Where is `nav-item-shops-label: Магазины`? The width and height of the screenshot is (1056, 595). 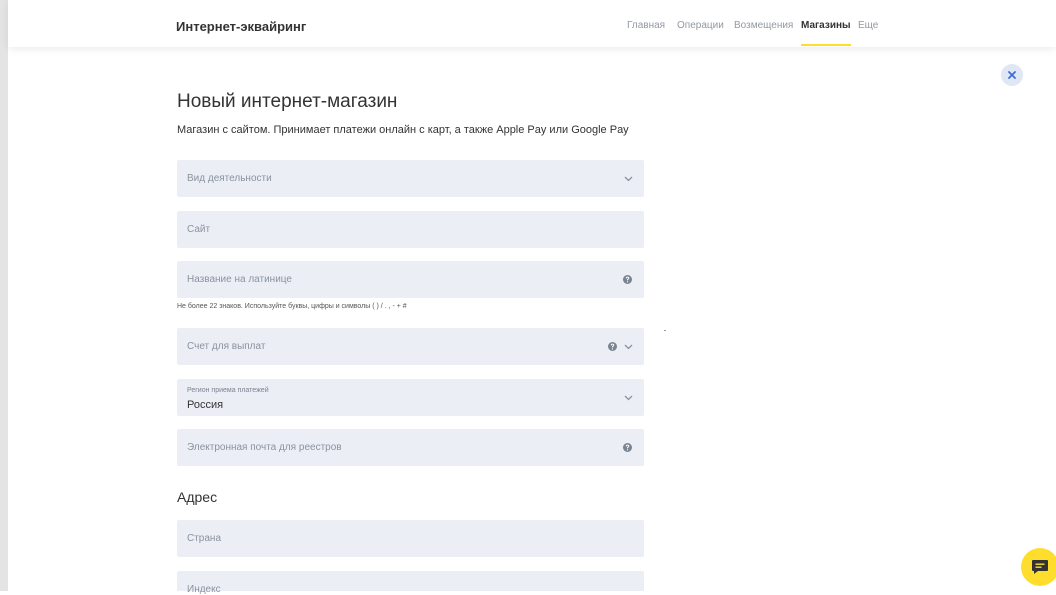 nav-item-shops-label: Магазины is located at coordinates (826, 25).